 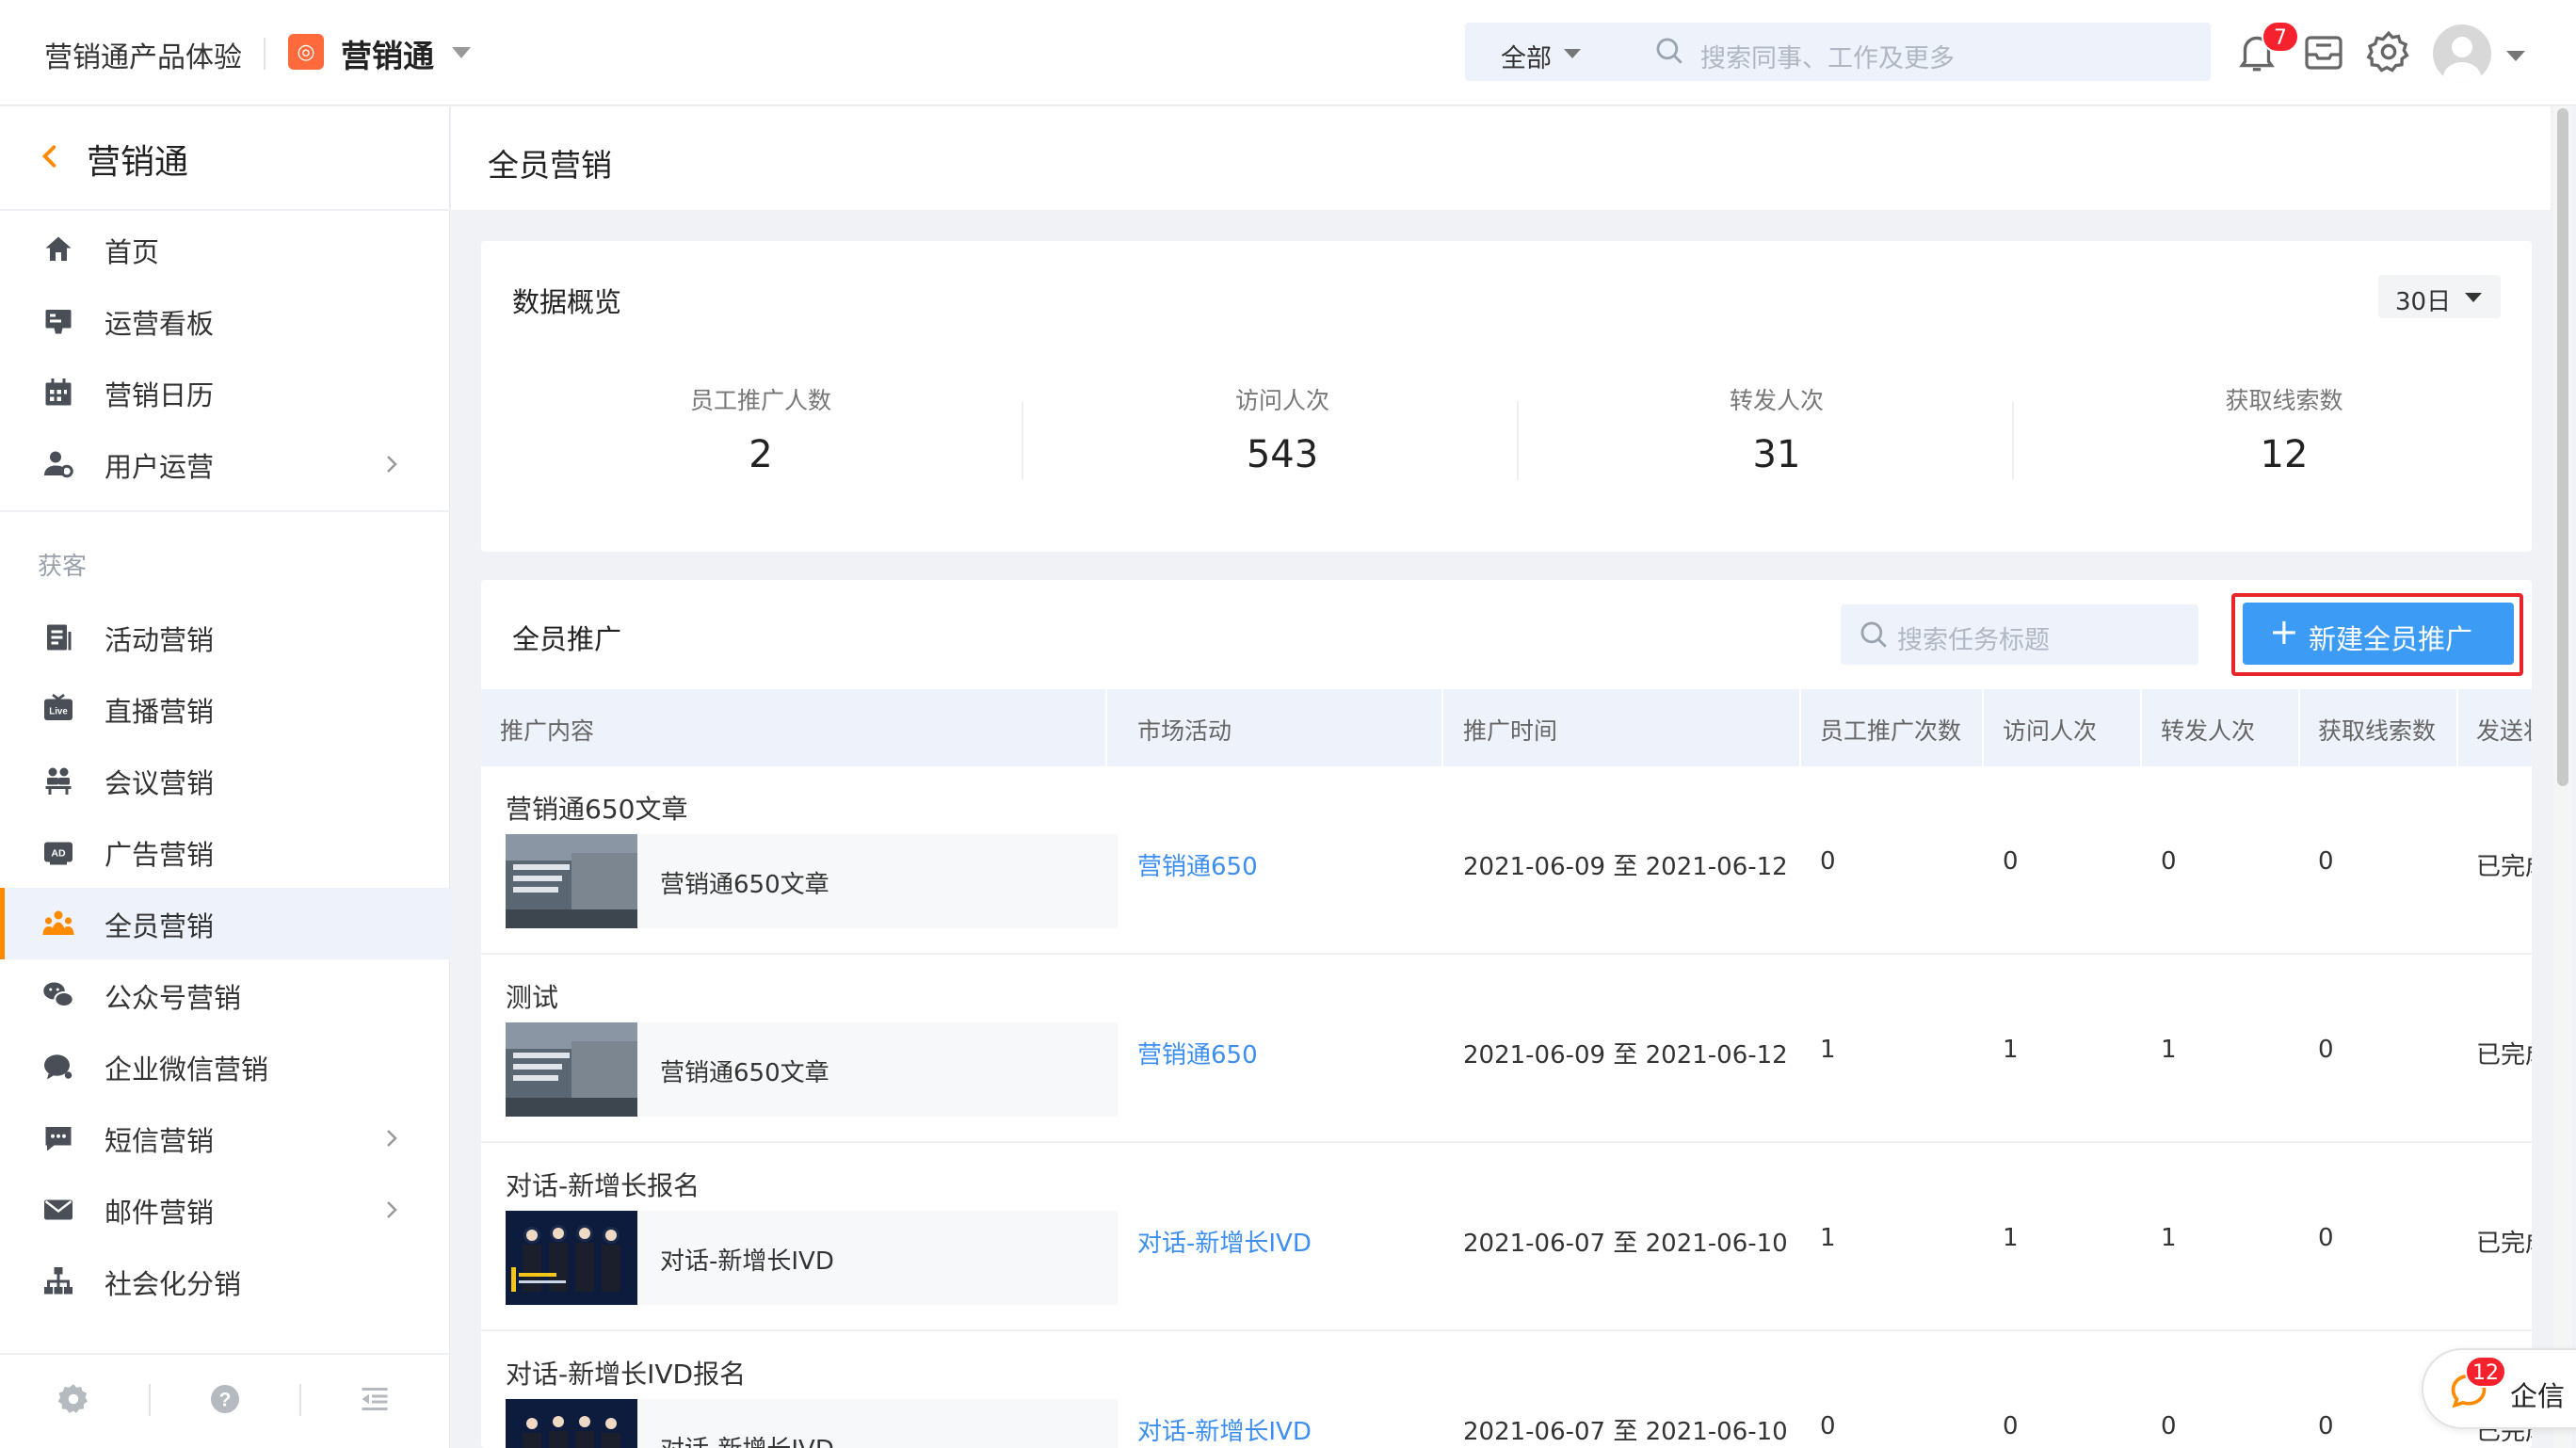 I want to click on column-header: 推广时间, so click(x=1510, y=731).